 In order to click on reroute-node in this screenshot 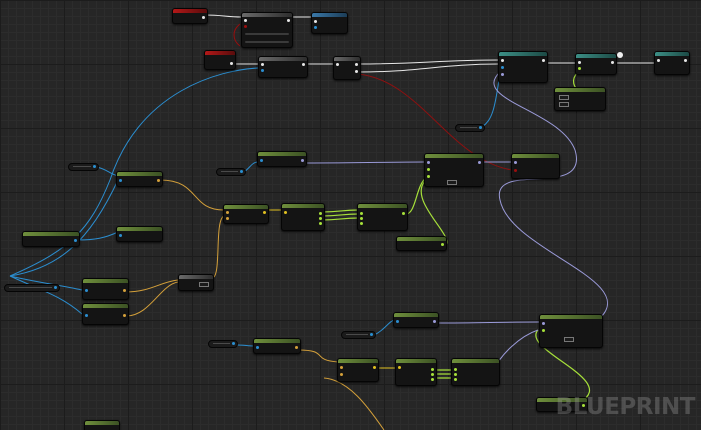, I will do `click(620, 55)`.